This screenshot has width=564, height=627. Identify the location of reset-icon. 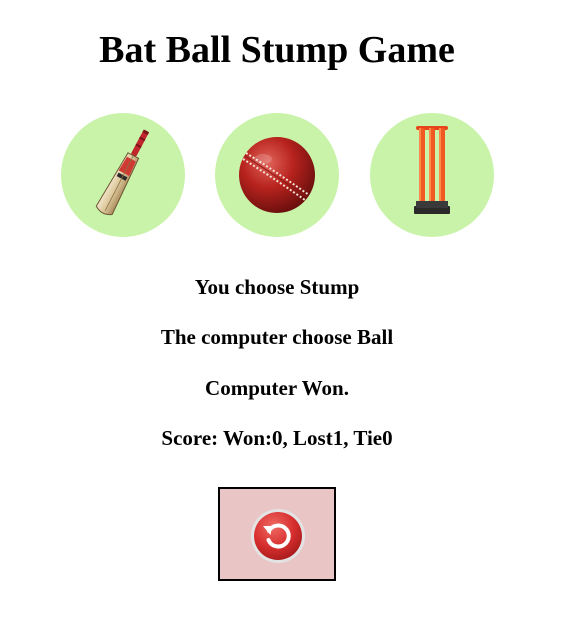
(278, 536).